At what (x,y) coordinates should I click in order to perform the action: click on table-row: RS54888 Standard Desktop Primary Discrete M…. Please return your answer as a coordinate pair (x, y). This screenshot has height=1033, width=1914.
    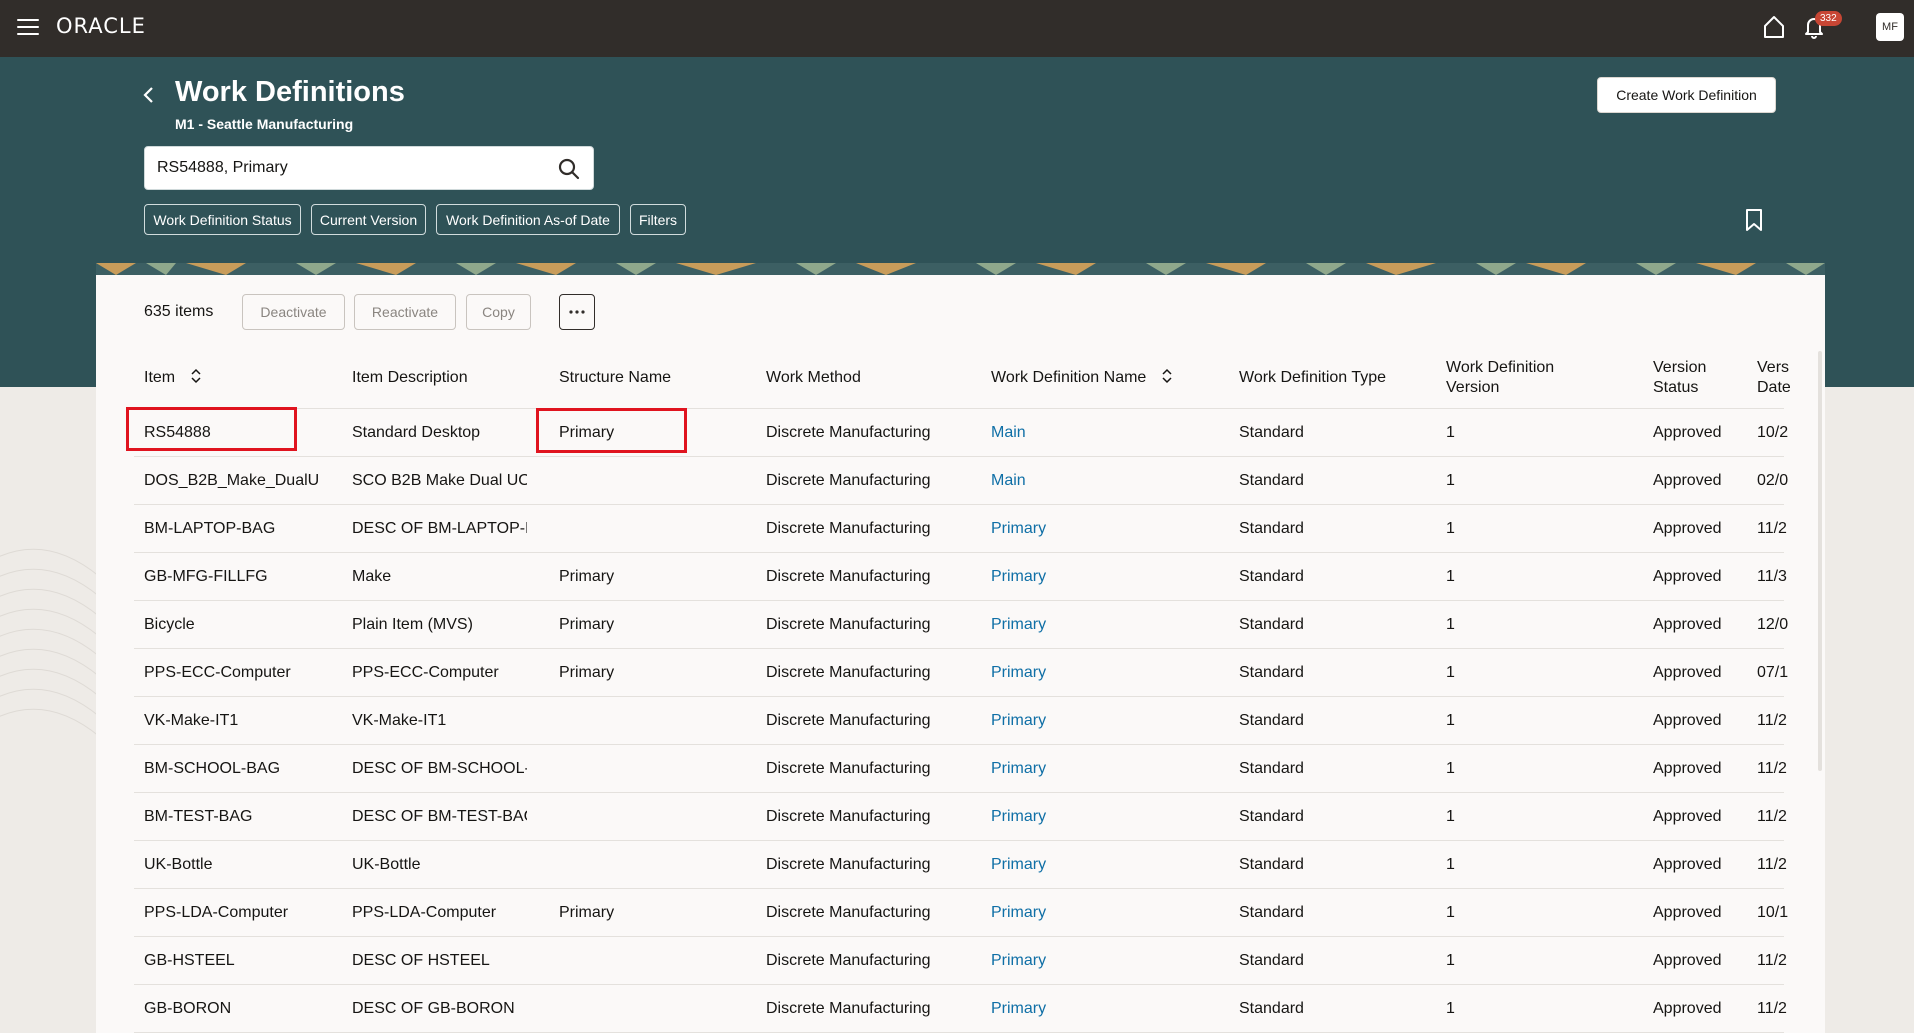
    Looking at the image, I should click on (961, 433).